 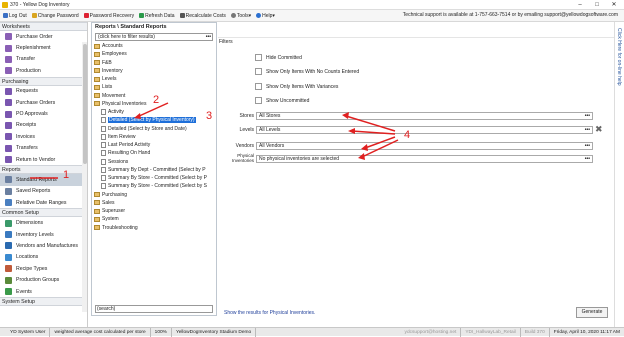 What do you see at coordinates (535, 332) in the screenshot?
I see `status-build: Build 370` at bounding box center [535, 332].